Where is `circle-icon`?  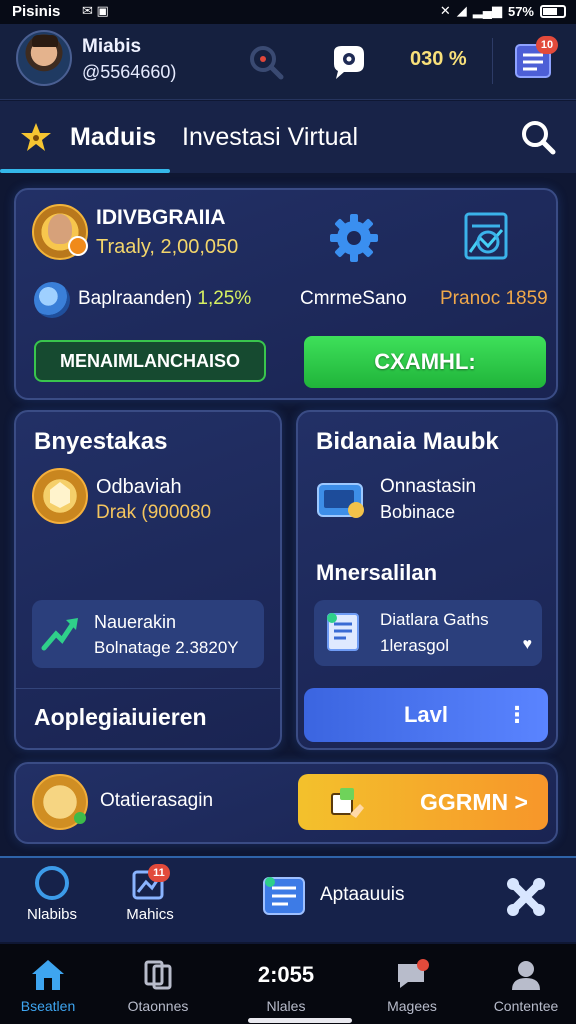
circle-icon is located at coordinates (52, 883).